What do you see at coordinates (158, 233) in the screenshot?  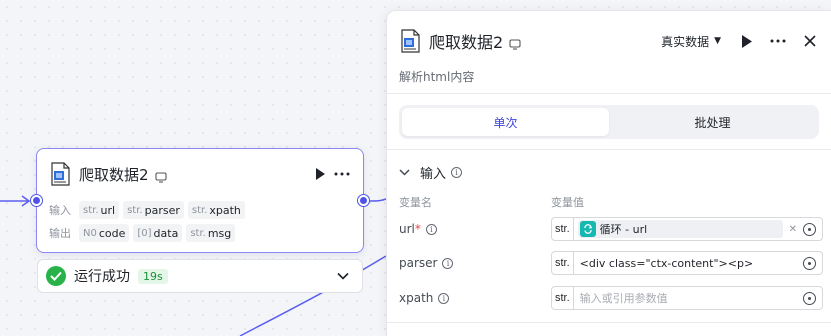 I see `output-chip-data: [0] data` at bounding box center [158, 233].